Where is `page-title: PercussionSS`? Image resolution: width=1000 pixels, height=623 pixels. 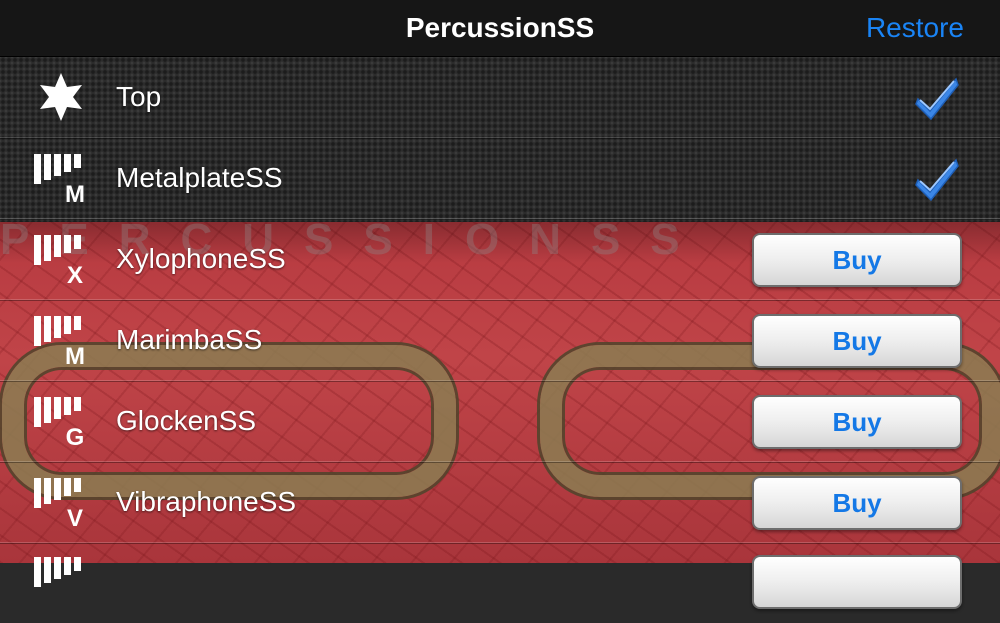
page-title: PercussionSS is located at coordinates (500, 27).